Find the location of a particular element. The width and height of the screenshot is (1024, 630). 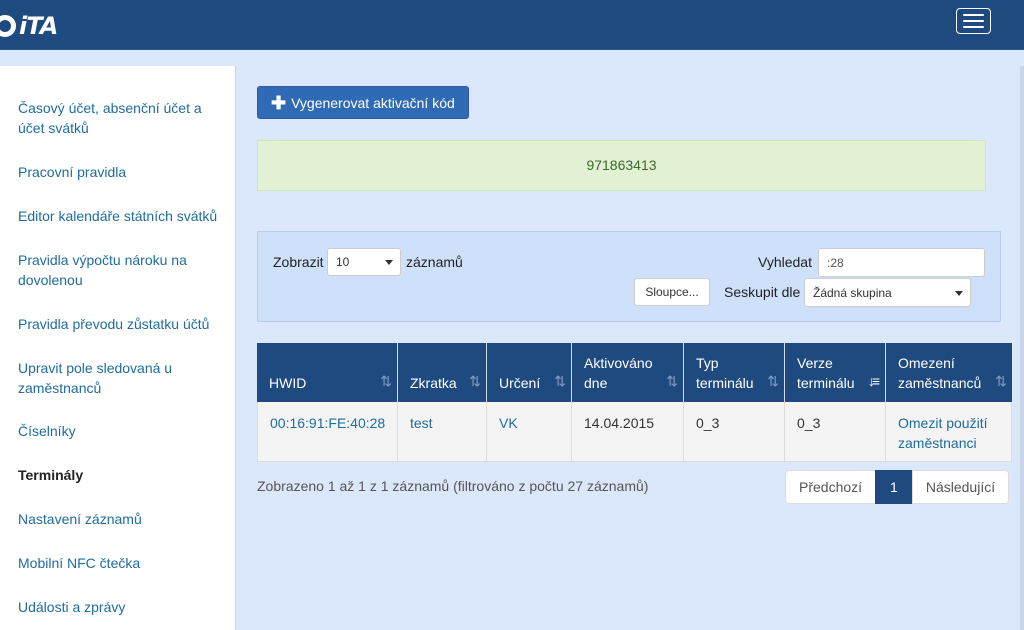

top-navbar: iTA is located at coordinates (512, 25).